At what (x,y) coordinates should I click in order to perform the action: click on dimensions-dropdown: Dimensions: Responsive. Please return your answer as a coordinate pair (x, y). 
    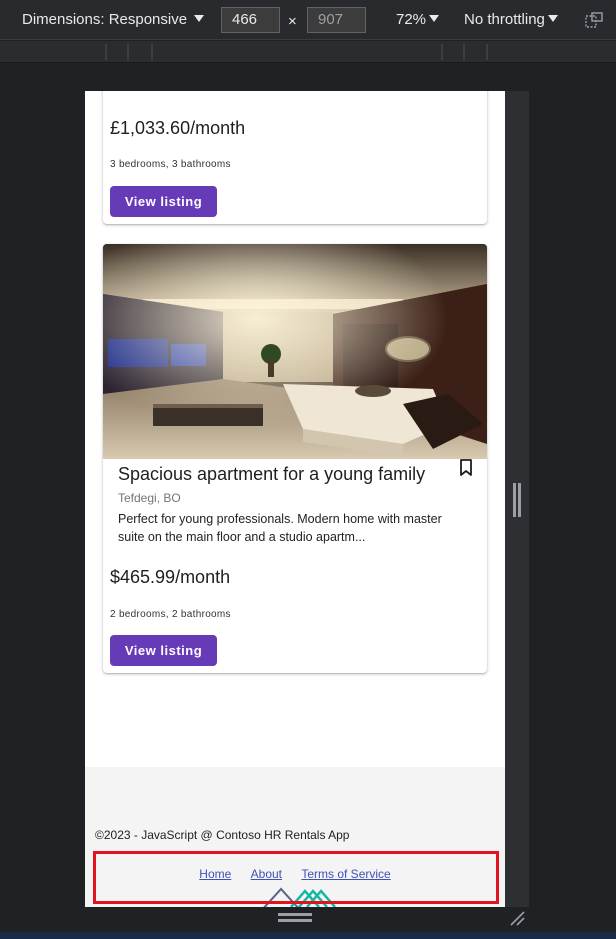
    Looking at the image, I should click on (113, 19).